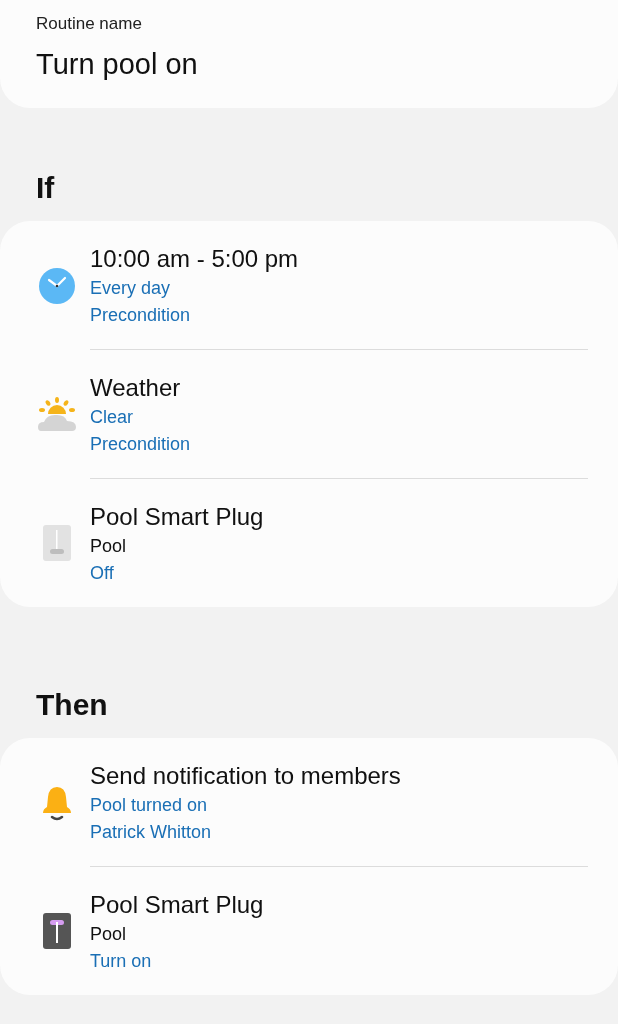 The image size is (618, 1024). Describe the element at coordinates (112, 417) in the screenshot. I see `item-detail: Clear` at that location.